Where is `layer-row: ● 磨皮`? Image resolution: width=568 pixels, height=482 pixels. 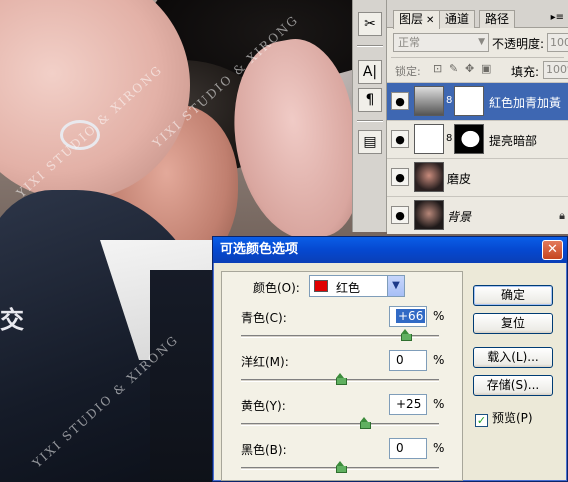 layer-row: ● 磨皮 is located at coordinates (477, 177).